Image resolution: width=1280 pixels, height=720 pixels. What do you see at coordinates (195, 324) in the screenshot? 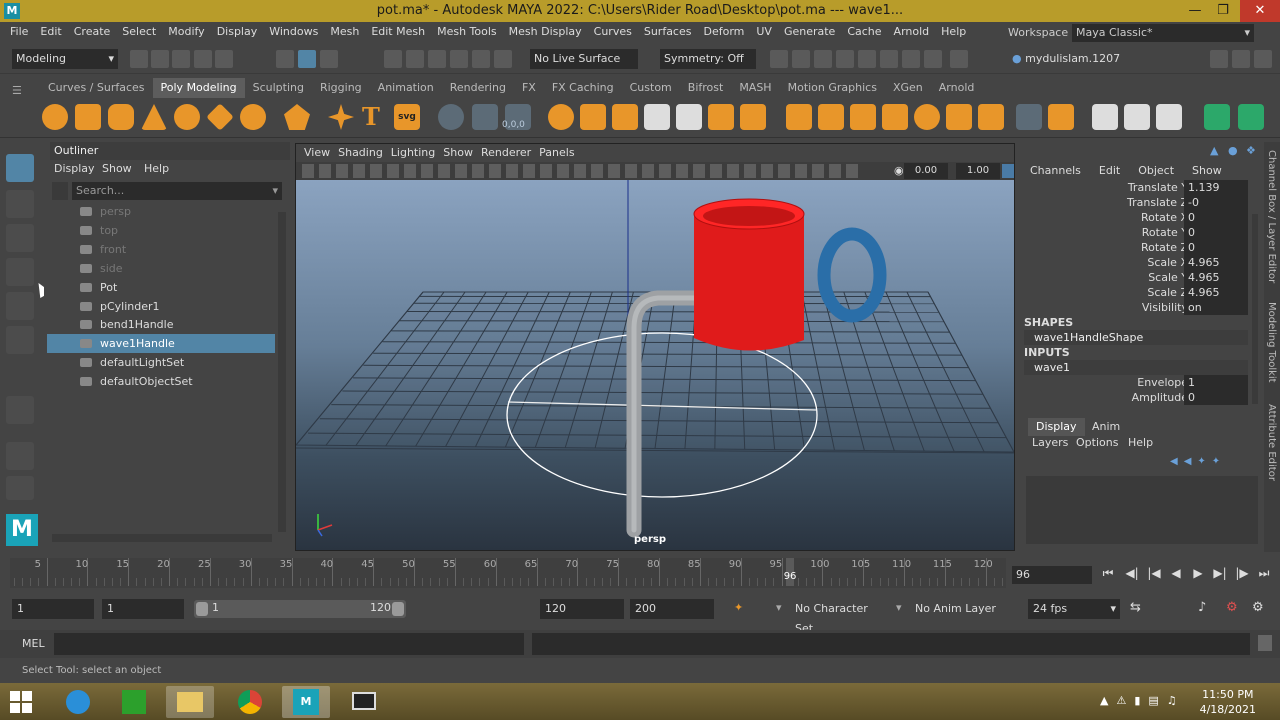
I see `outliner-item: bend1Handle` at bounding box center [195, 324].